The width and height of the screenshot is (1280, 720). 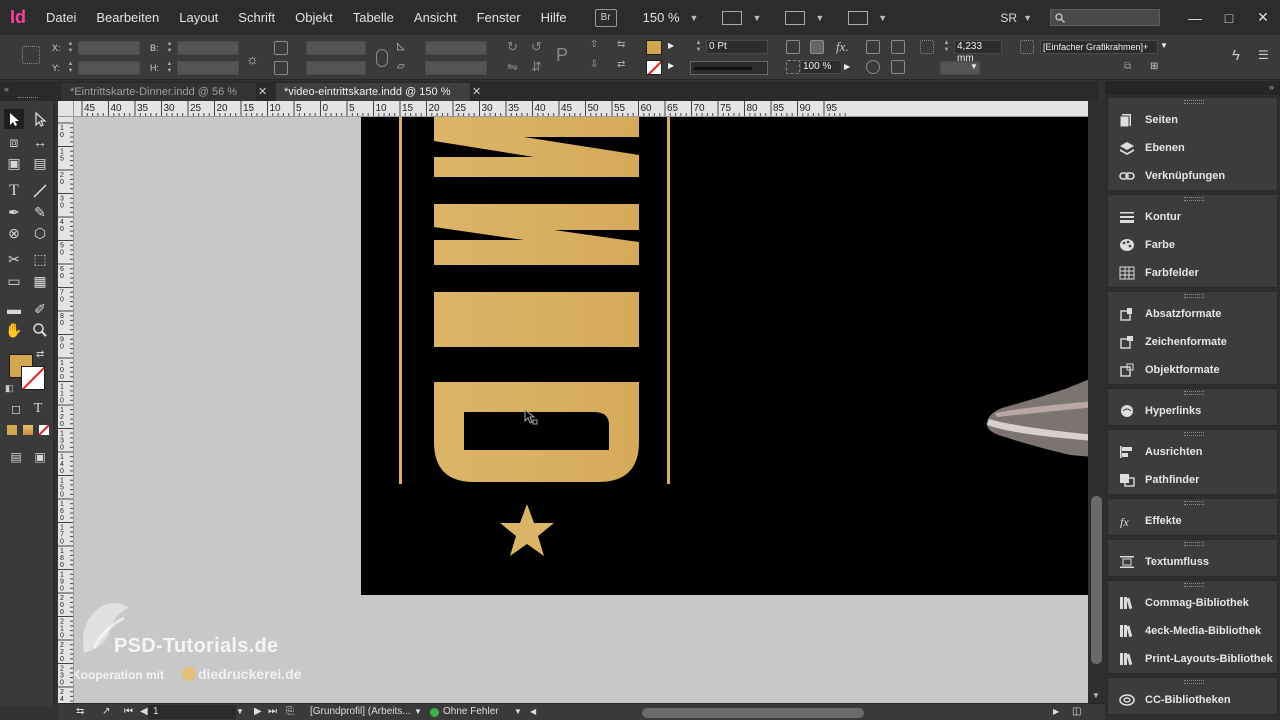 What do you see at coordinates (974, 66) in the screenshot?
I see `corner-shape-dropdown-icon: ▼` at bounding box center [974, 66].